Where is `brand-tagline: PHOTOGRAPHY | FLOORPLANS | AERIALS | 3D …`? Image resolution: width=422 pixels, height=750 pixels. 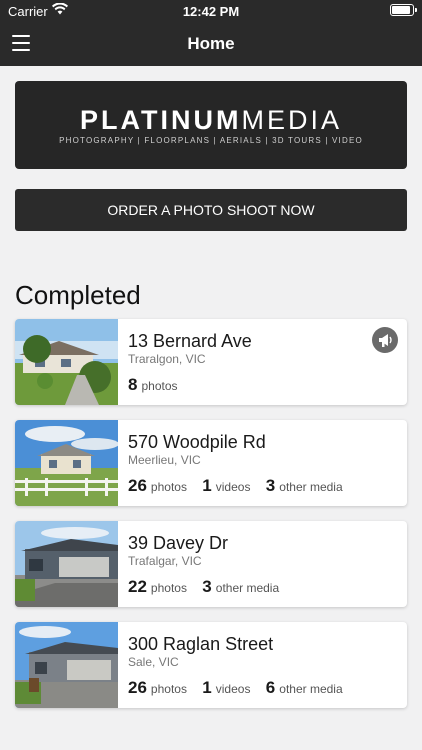
brand-tagline: PHOTOGRAPHY | FLOORPLANS | AERIALS | 3D … is located at coordinates (211, 140).